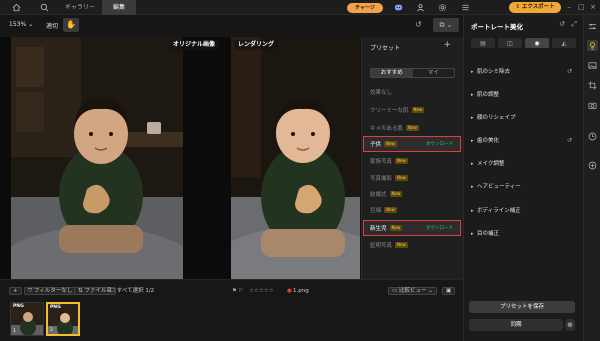 Image resolution: width=600 pixels, height=341 pixels. Describe the element at coordinates (412, 246) in the screenshot. I see `preset-item: 証明写真 New` at that location.